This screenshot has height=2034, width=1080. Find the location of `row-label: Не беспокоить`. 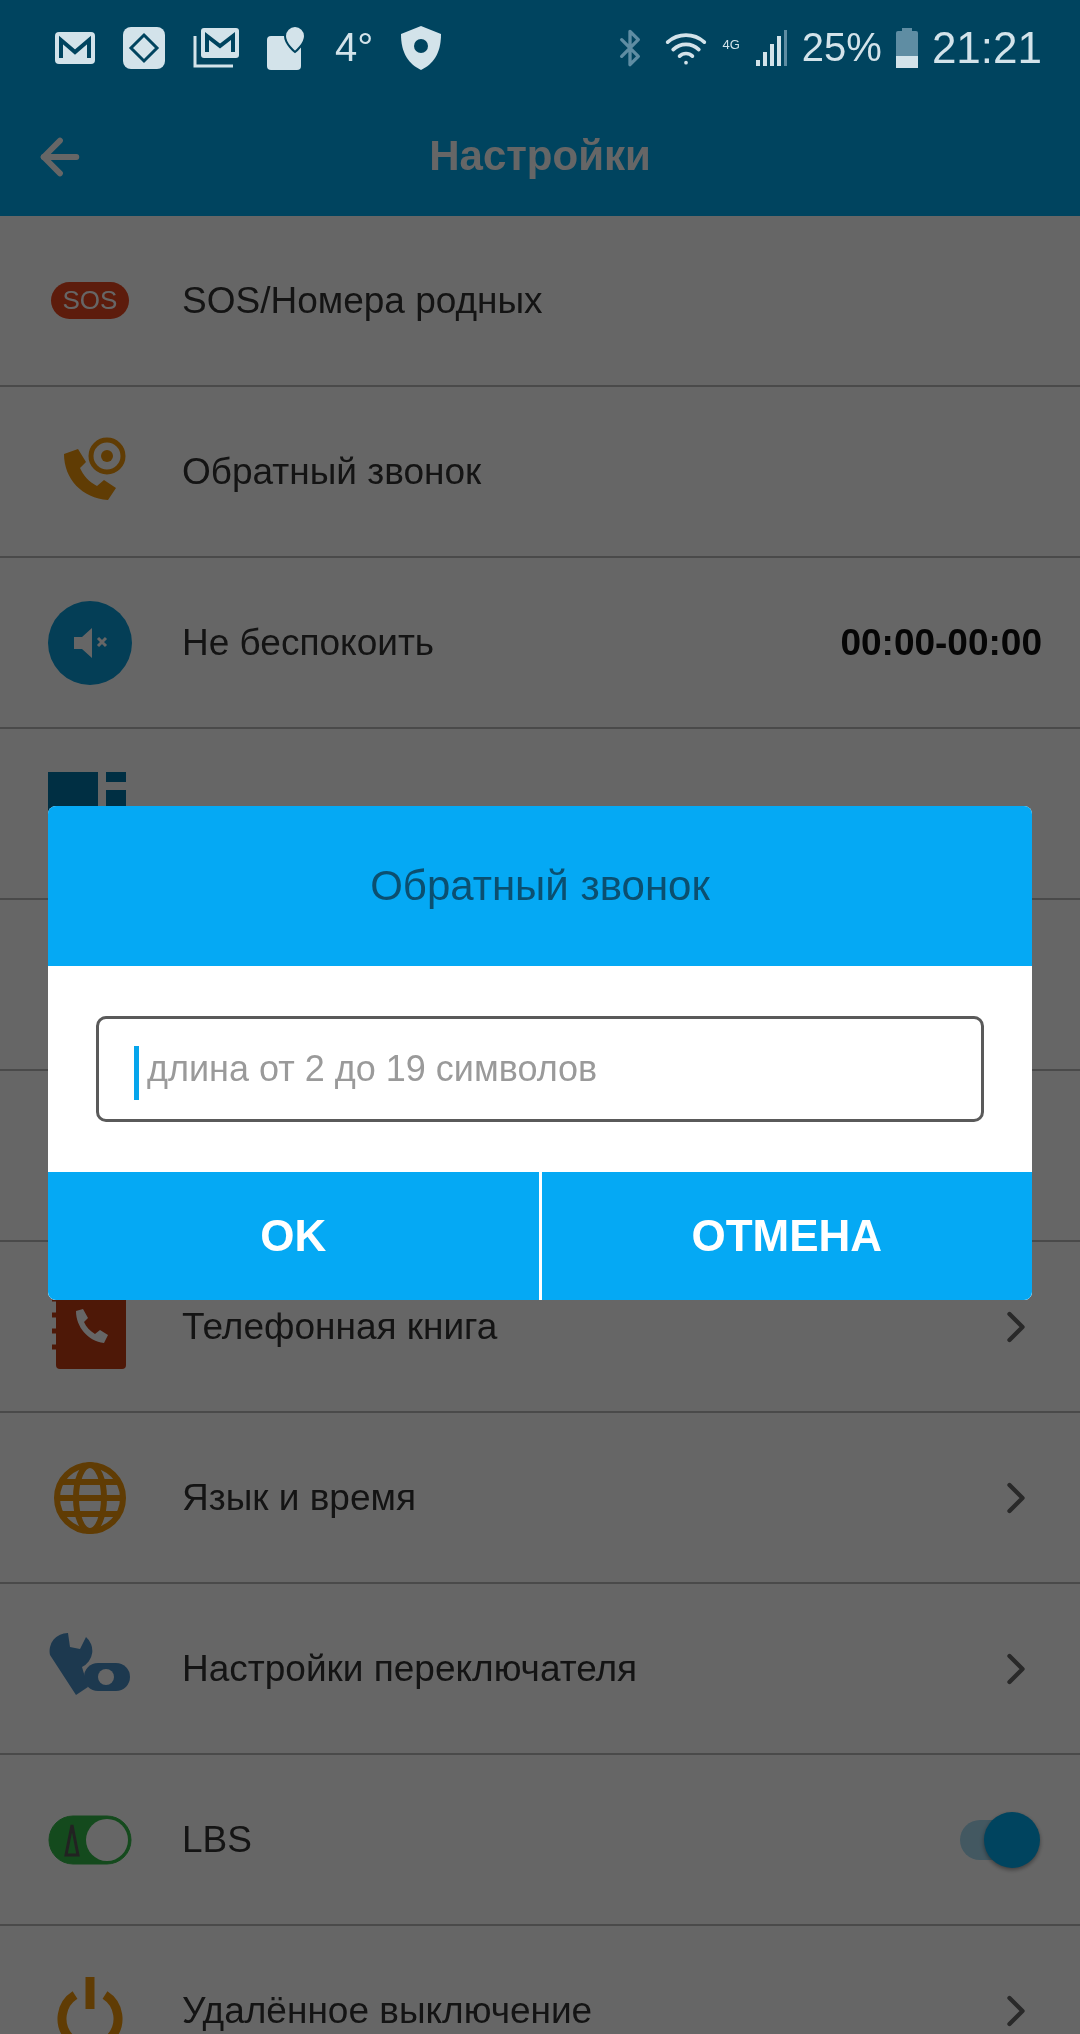

row-label: Не беспокоить is located at coordinates (309, 642).